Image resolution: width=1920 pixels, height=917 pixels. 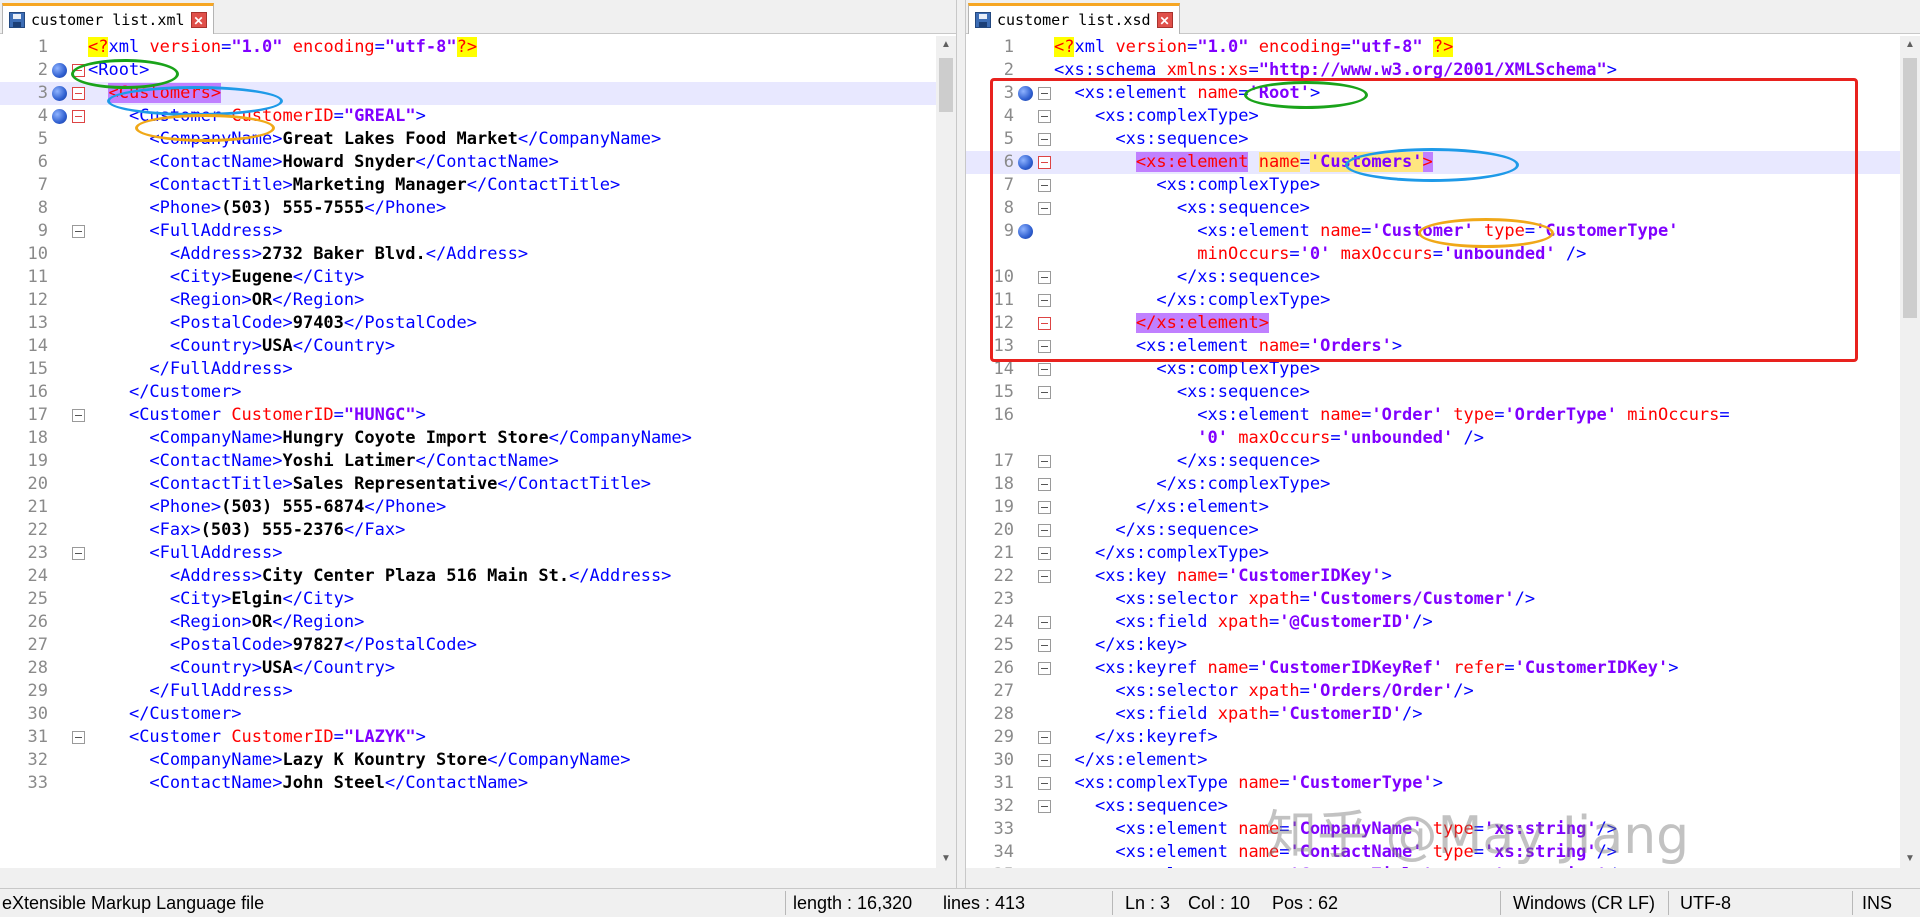 What do you see at coordinates (468, 323) in the screenshot?
I see `code-line: 13 <PostalCode>97403</PostalCode>` at bounding box center [468, 323].